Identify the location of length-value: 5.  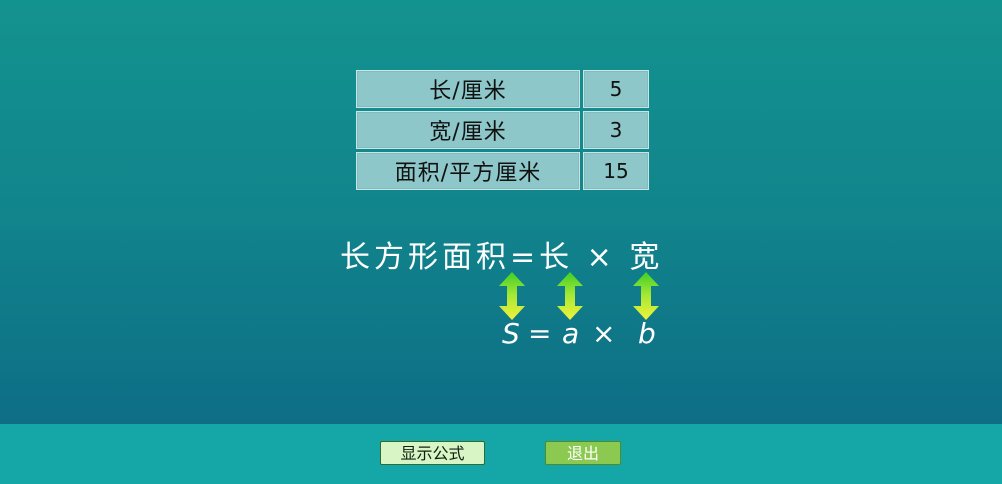
(616, 89).